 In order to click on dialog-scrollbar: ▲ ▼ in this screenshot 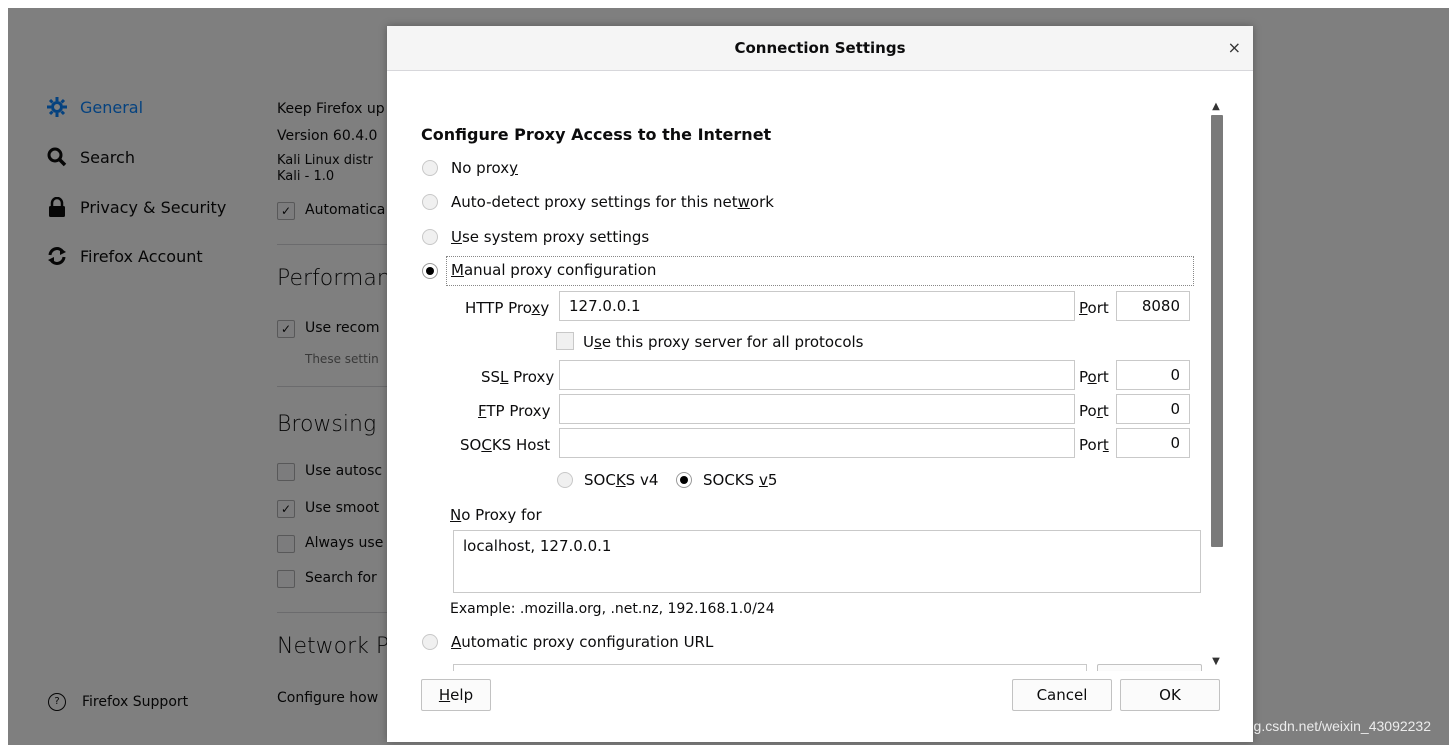, I will do `click(1216, 387)`.